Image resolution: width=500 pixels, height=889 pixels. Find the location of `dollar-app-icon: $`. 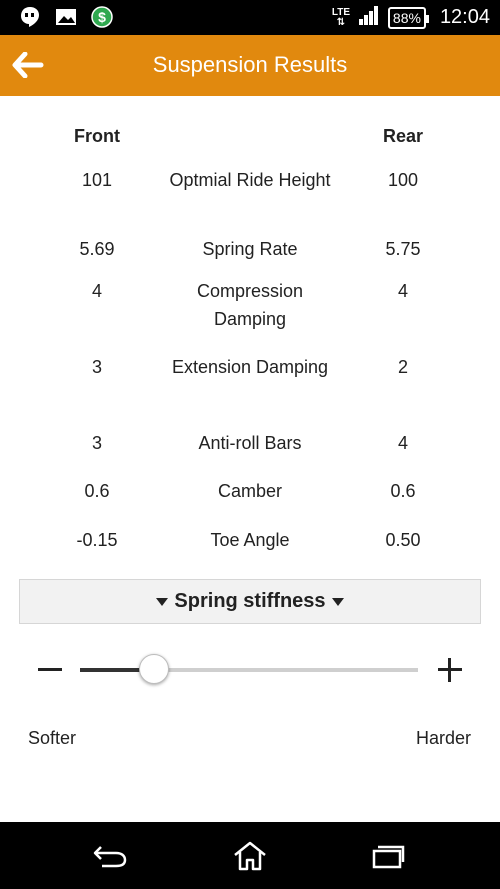

dollar-app-icon: $ is located at coordinates (102, 17).